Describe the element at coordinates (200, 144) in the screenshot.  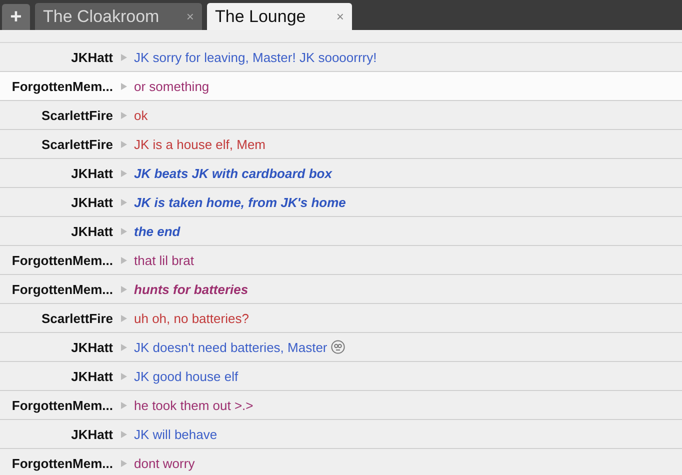
I see `message-text: JK is a house elf, Mem` at that location.